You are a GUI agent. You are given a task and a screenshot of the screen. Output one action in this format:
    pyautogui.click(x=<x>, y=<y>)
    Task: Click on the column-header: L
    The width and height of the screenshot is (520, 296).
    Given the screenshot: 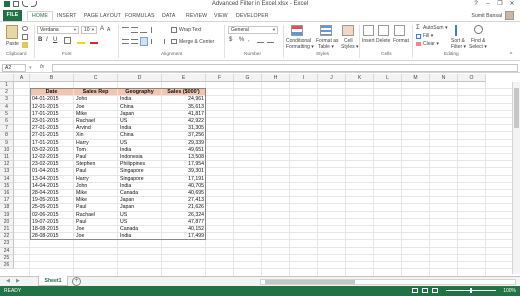 What is the action you would take?
    pyautogui.click(x=388, y=78)
    